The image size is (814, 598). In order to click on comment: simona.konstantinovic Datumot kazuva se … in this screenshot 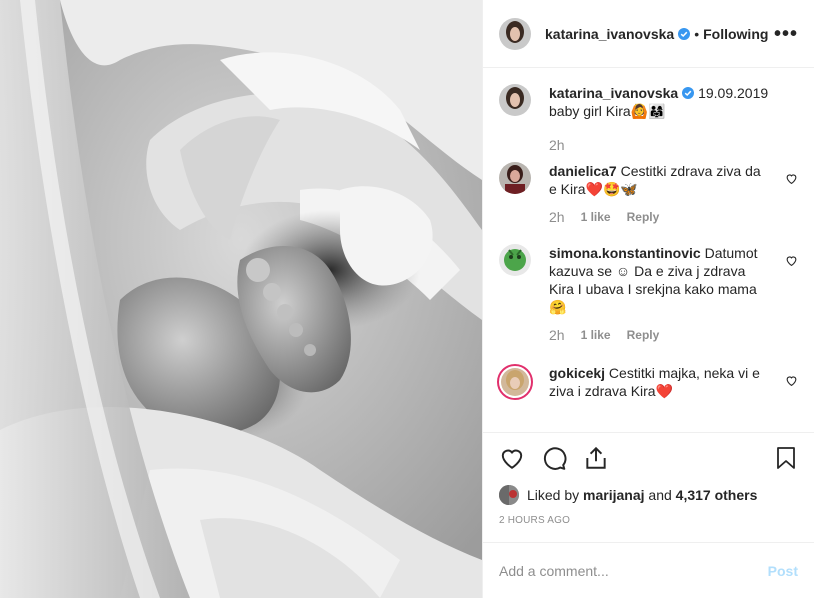, I will do `click(648, 294)`.